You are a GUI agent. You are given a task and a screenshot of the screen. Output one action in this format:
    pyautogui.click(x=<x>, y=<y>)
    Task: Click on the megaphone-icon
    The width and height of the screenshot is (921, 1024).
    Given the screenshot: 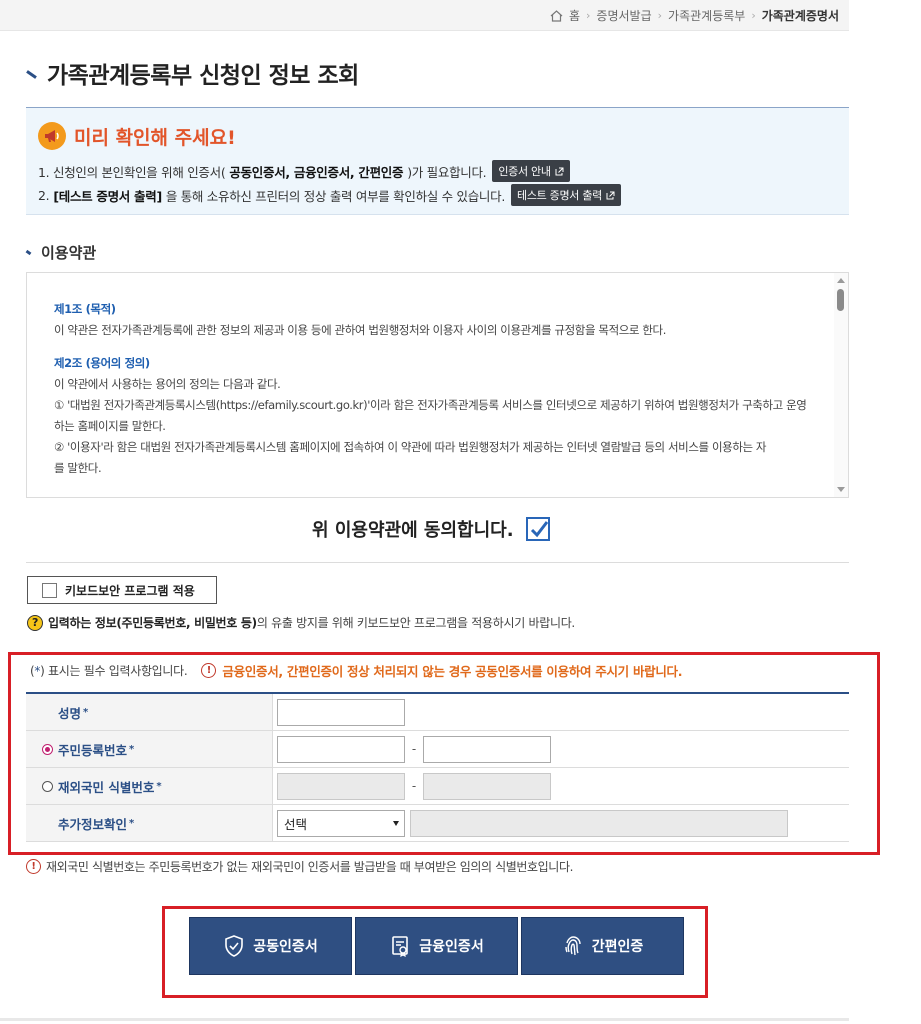 What is the action you would take?
    pyautogui.click(x=52, y=136)
    